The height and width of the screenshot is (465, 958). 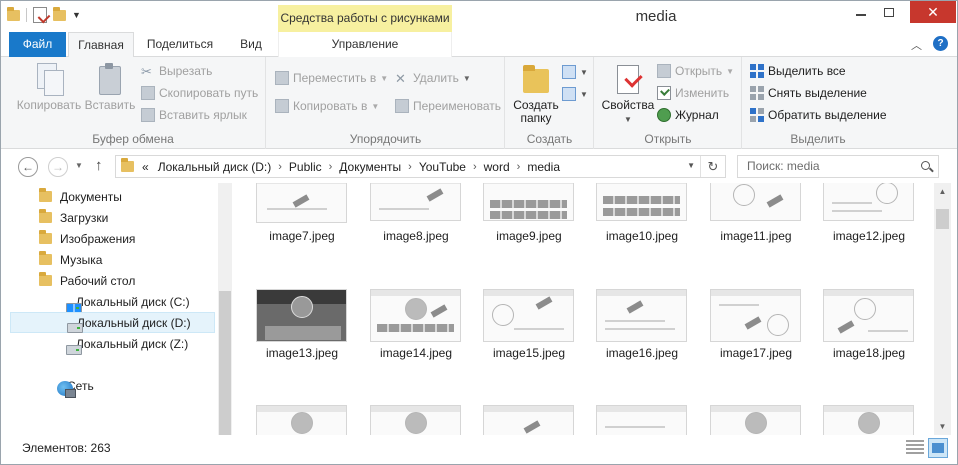 I want to click on forward-button: →, so click(x=58, y=167).